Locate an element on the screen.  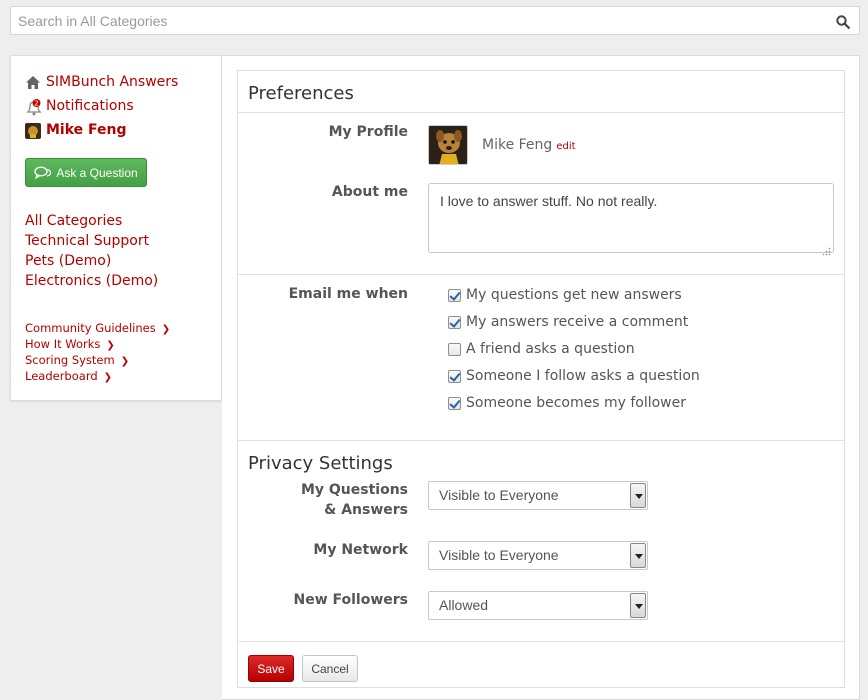
link-leaderboard: Leaderboard ❯ is located at coordinates (68, 376).